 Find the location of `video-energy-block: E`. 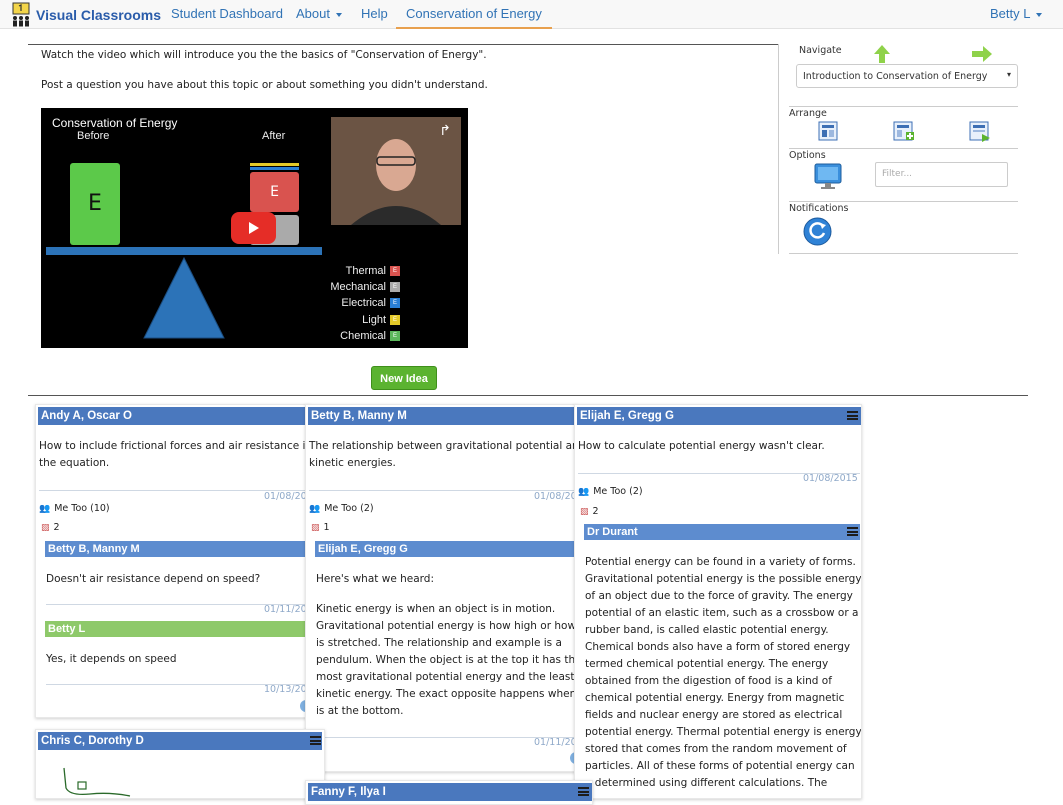

video-energy-block: E is located at coordinates (95, 204).